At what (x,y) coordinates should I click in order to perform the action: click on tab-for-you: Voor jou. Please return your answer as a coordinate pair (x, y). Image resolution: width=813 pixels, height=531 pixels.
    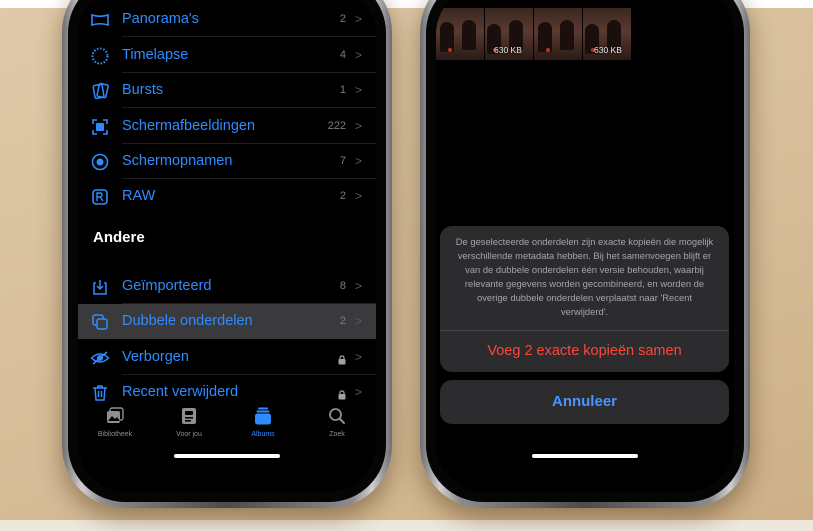
    Looking at the image, I should click on (189, 422).